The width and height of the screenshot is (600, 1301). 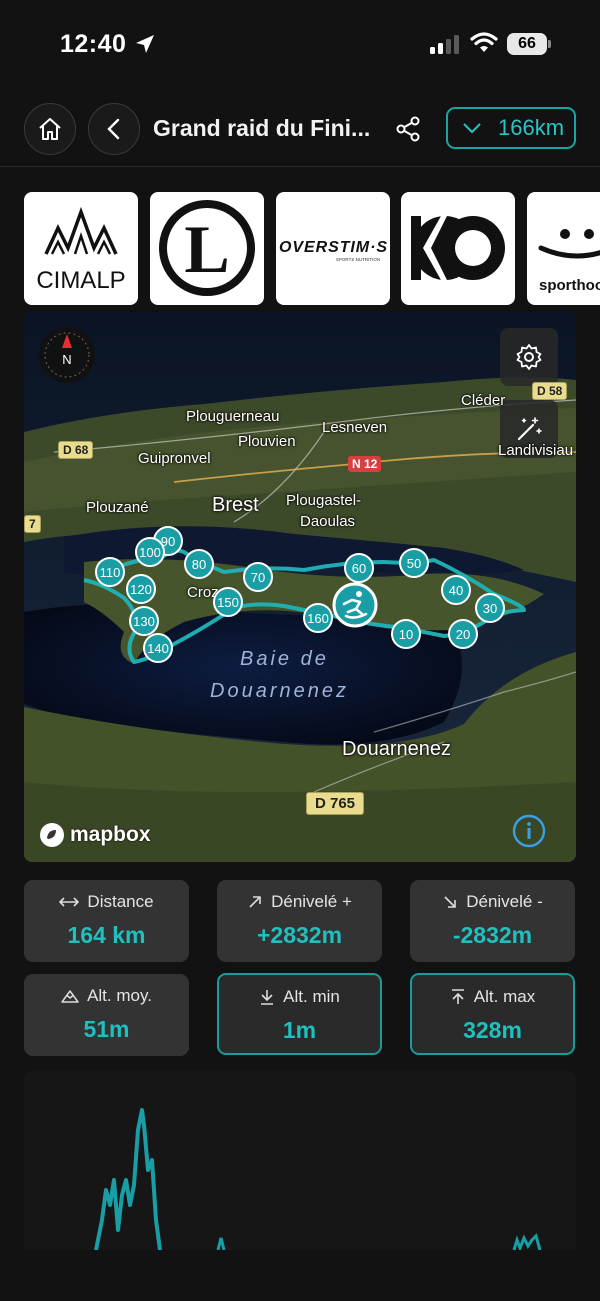 What do you see at coordinates (355, 427) in the screenshot?
I see `place-lesneven: Lesneven` at bounding box center [355, 427].